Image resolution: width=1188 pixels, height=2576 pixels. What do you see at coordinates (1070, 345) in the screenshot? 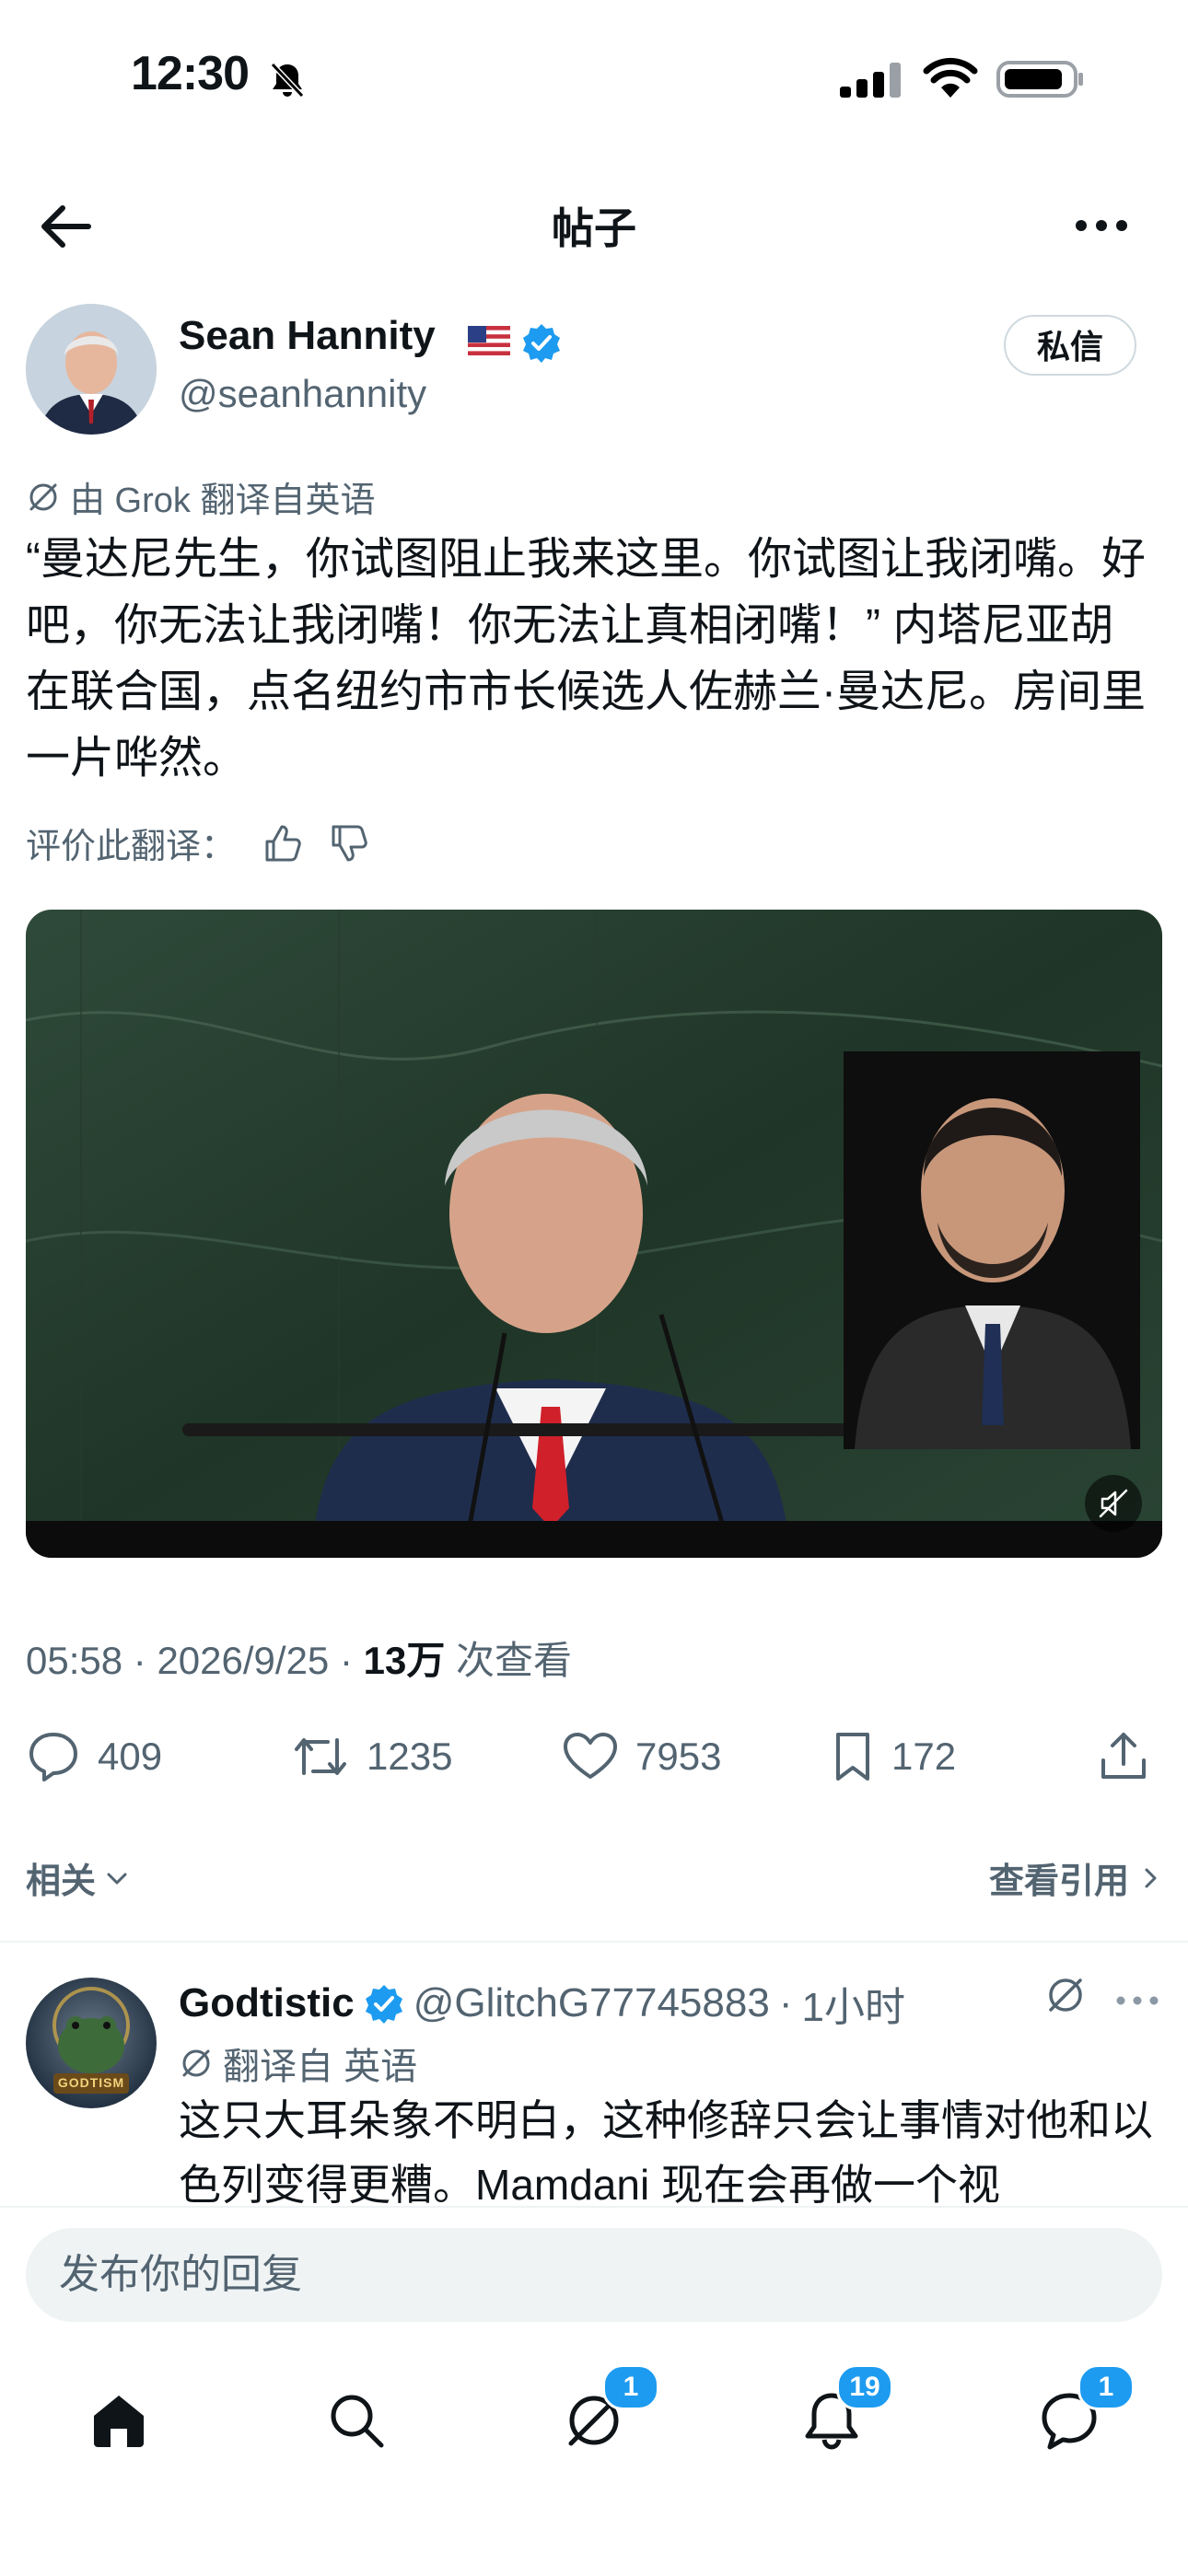
I see `dm-button: 私信` at bounding box center [1070, 345].